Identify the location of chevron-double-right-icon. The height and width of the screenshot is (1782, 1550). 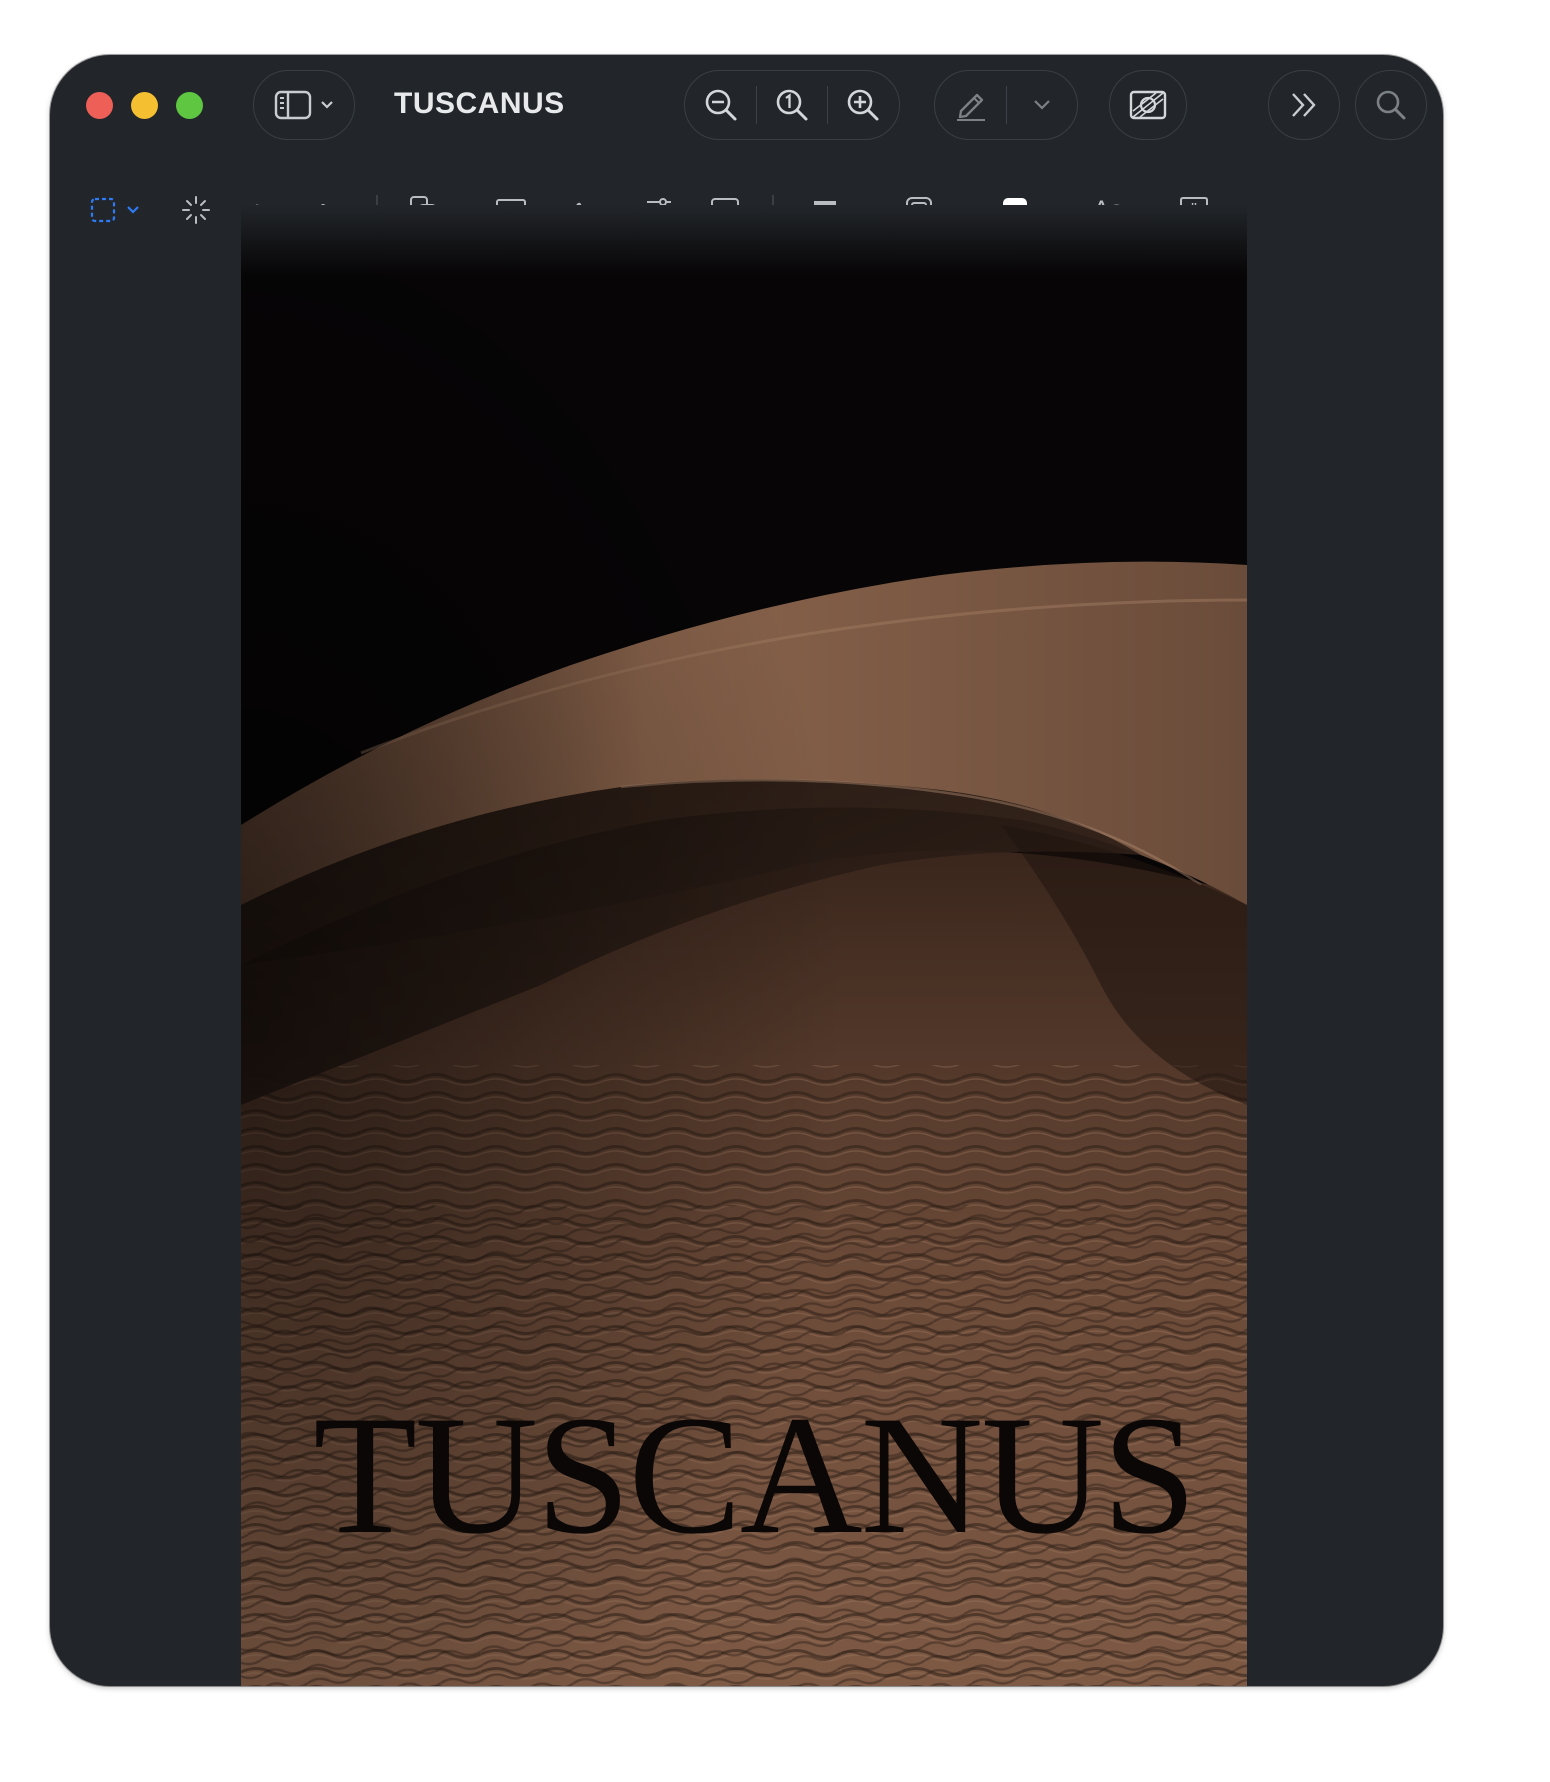
(1304, 105).